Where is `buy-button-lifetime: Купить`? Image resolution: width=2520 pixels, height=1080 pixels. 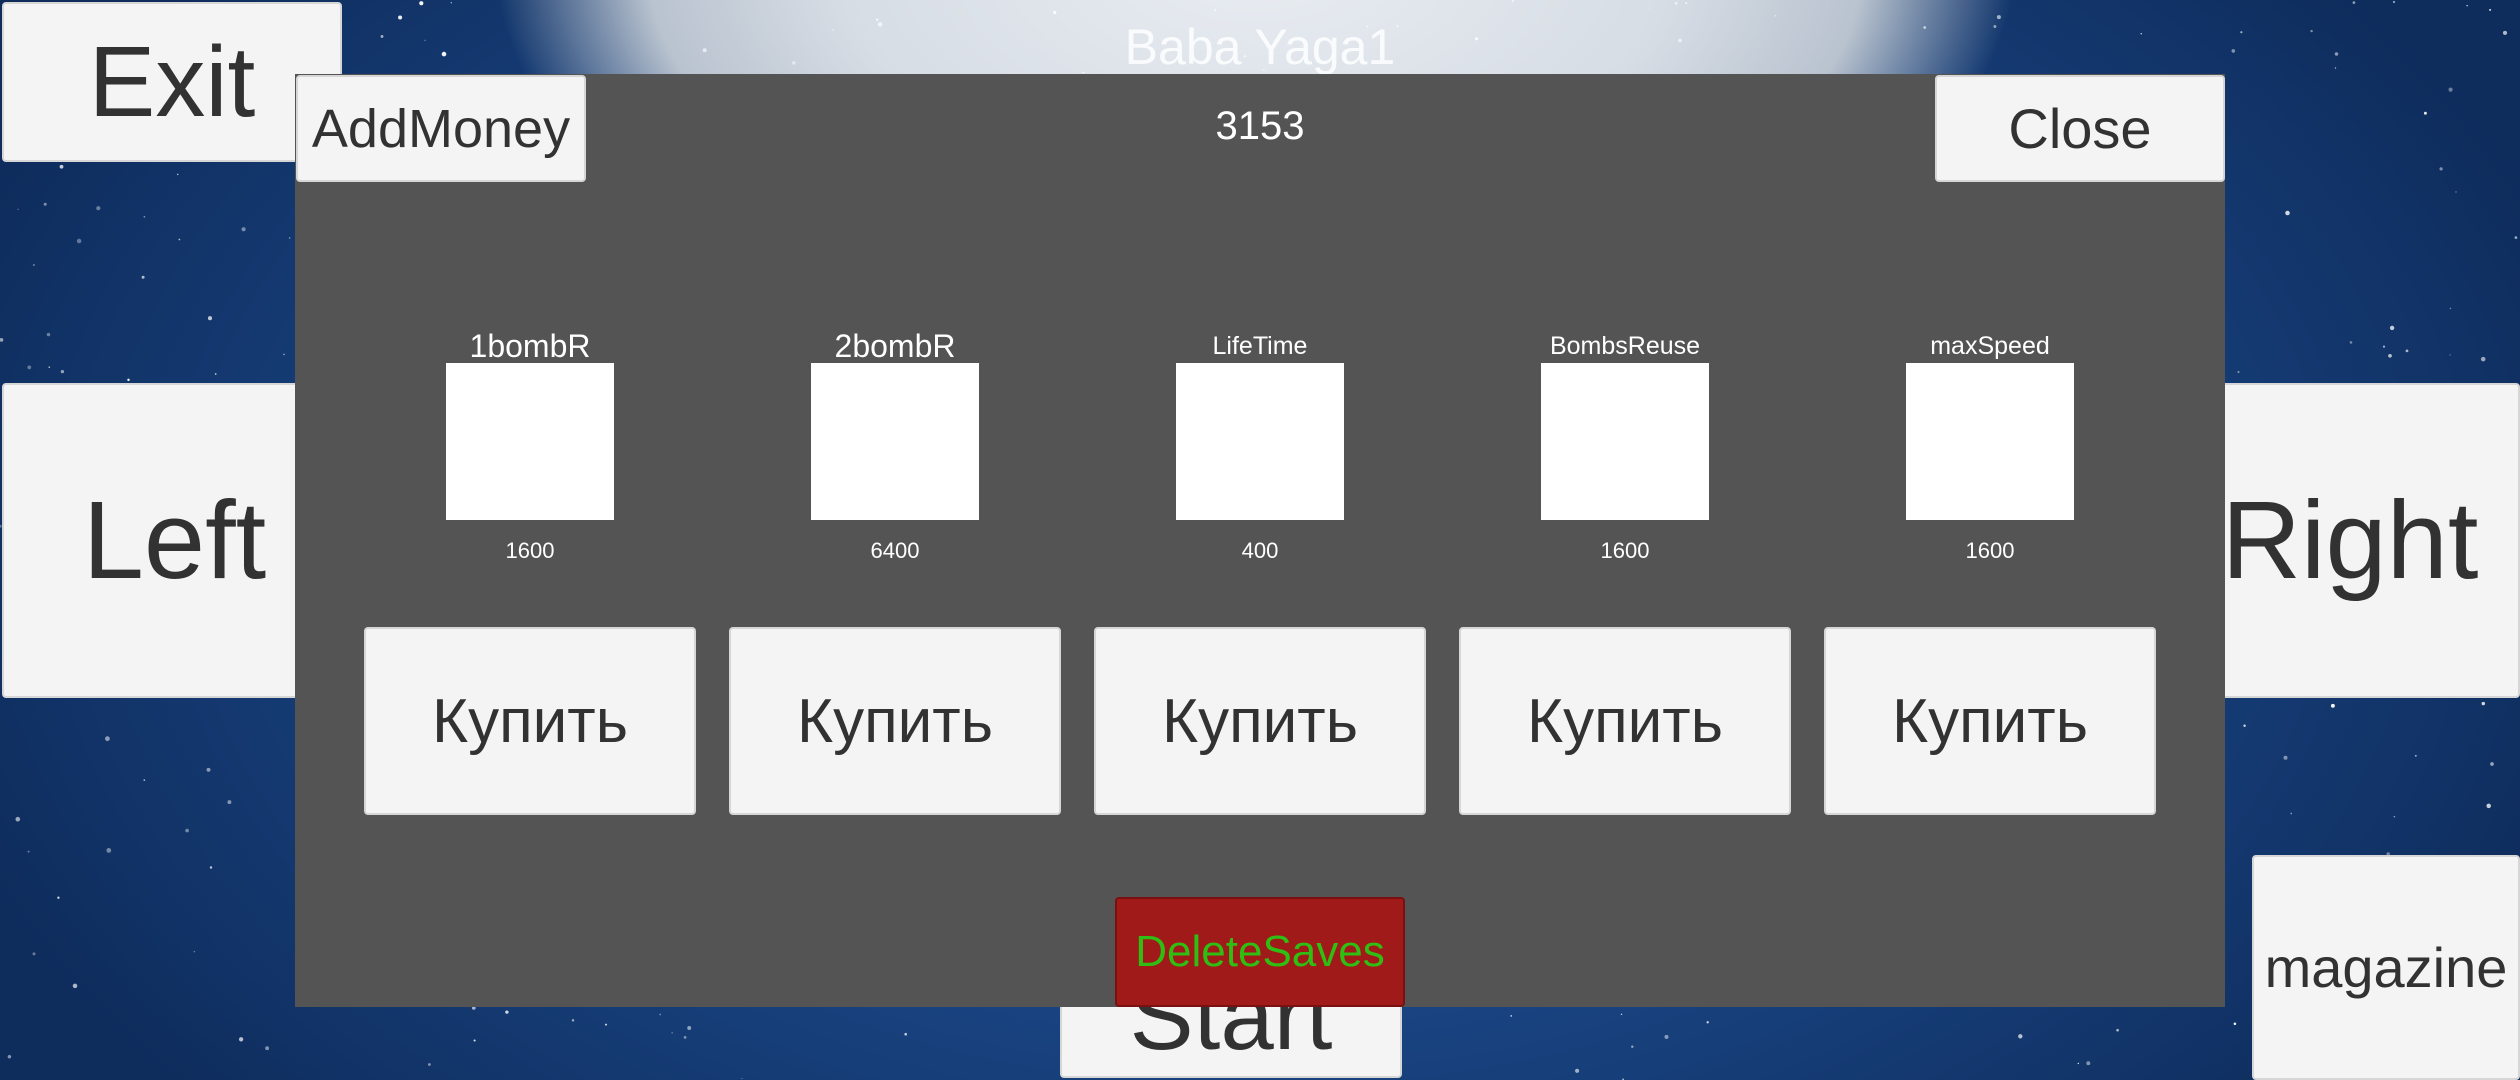
buy-button-lifetime: Купить is located at coordinates (1260, 721).